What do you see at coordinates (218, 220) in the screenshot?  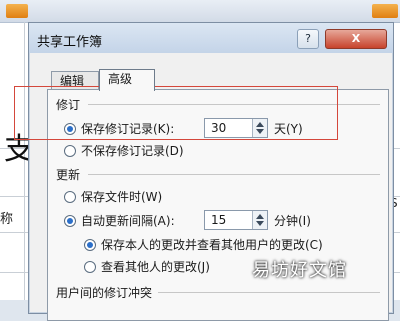 I see `update-interval-value: 15` at bounding box center [218, 220].